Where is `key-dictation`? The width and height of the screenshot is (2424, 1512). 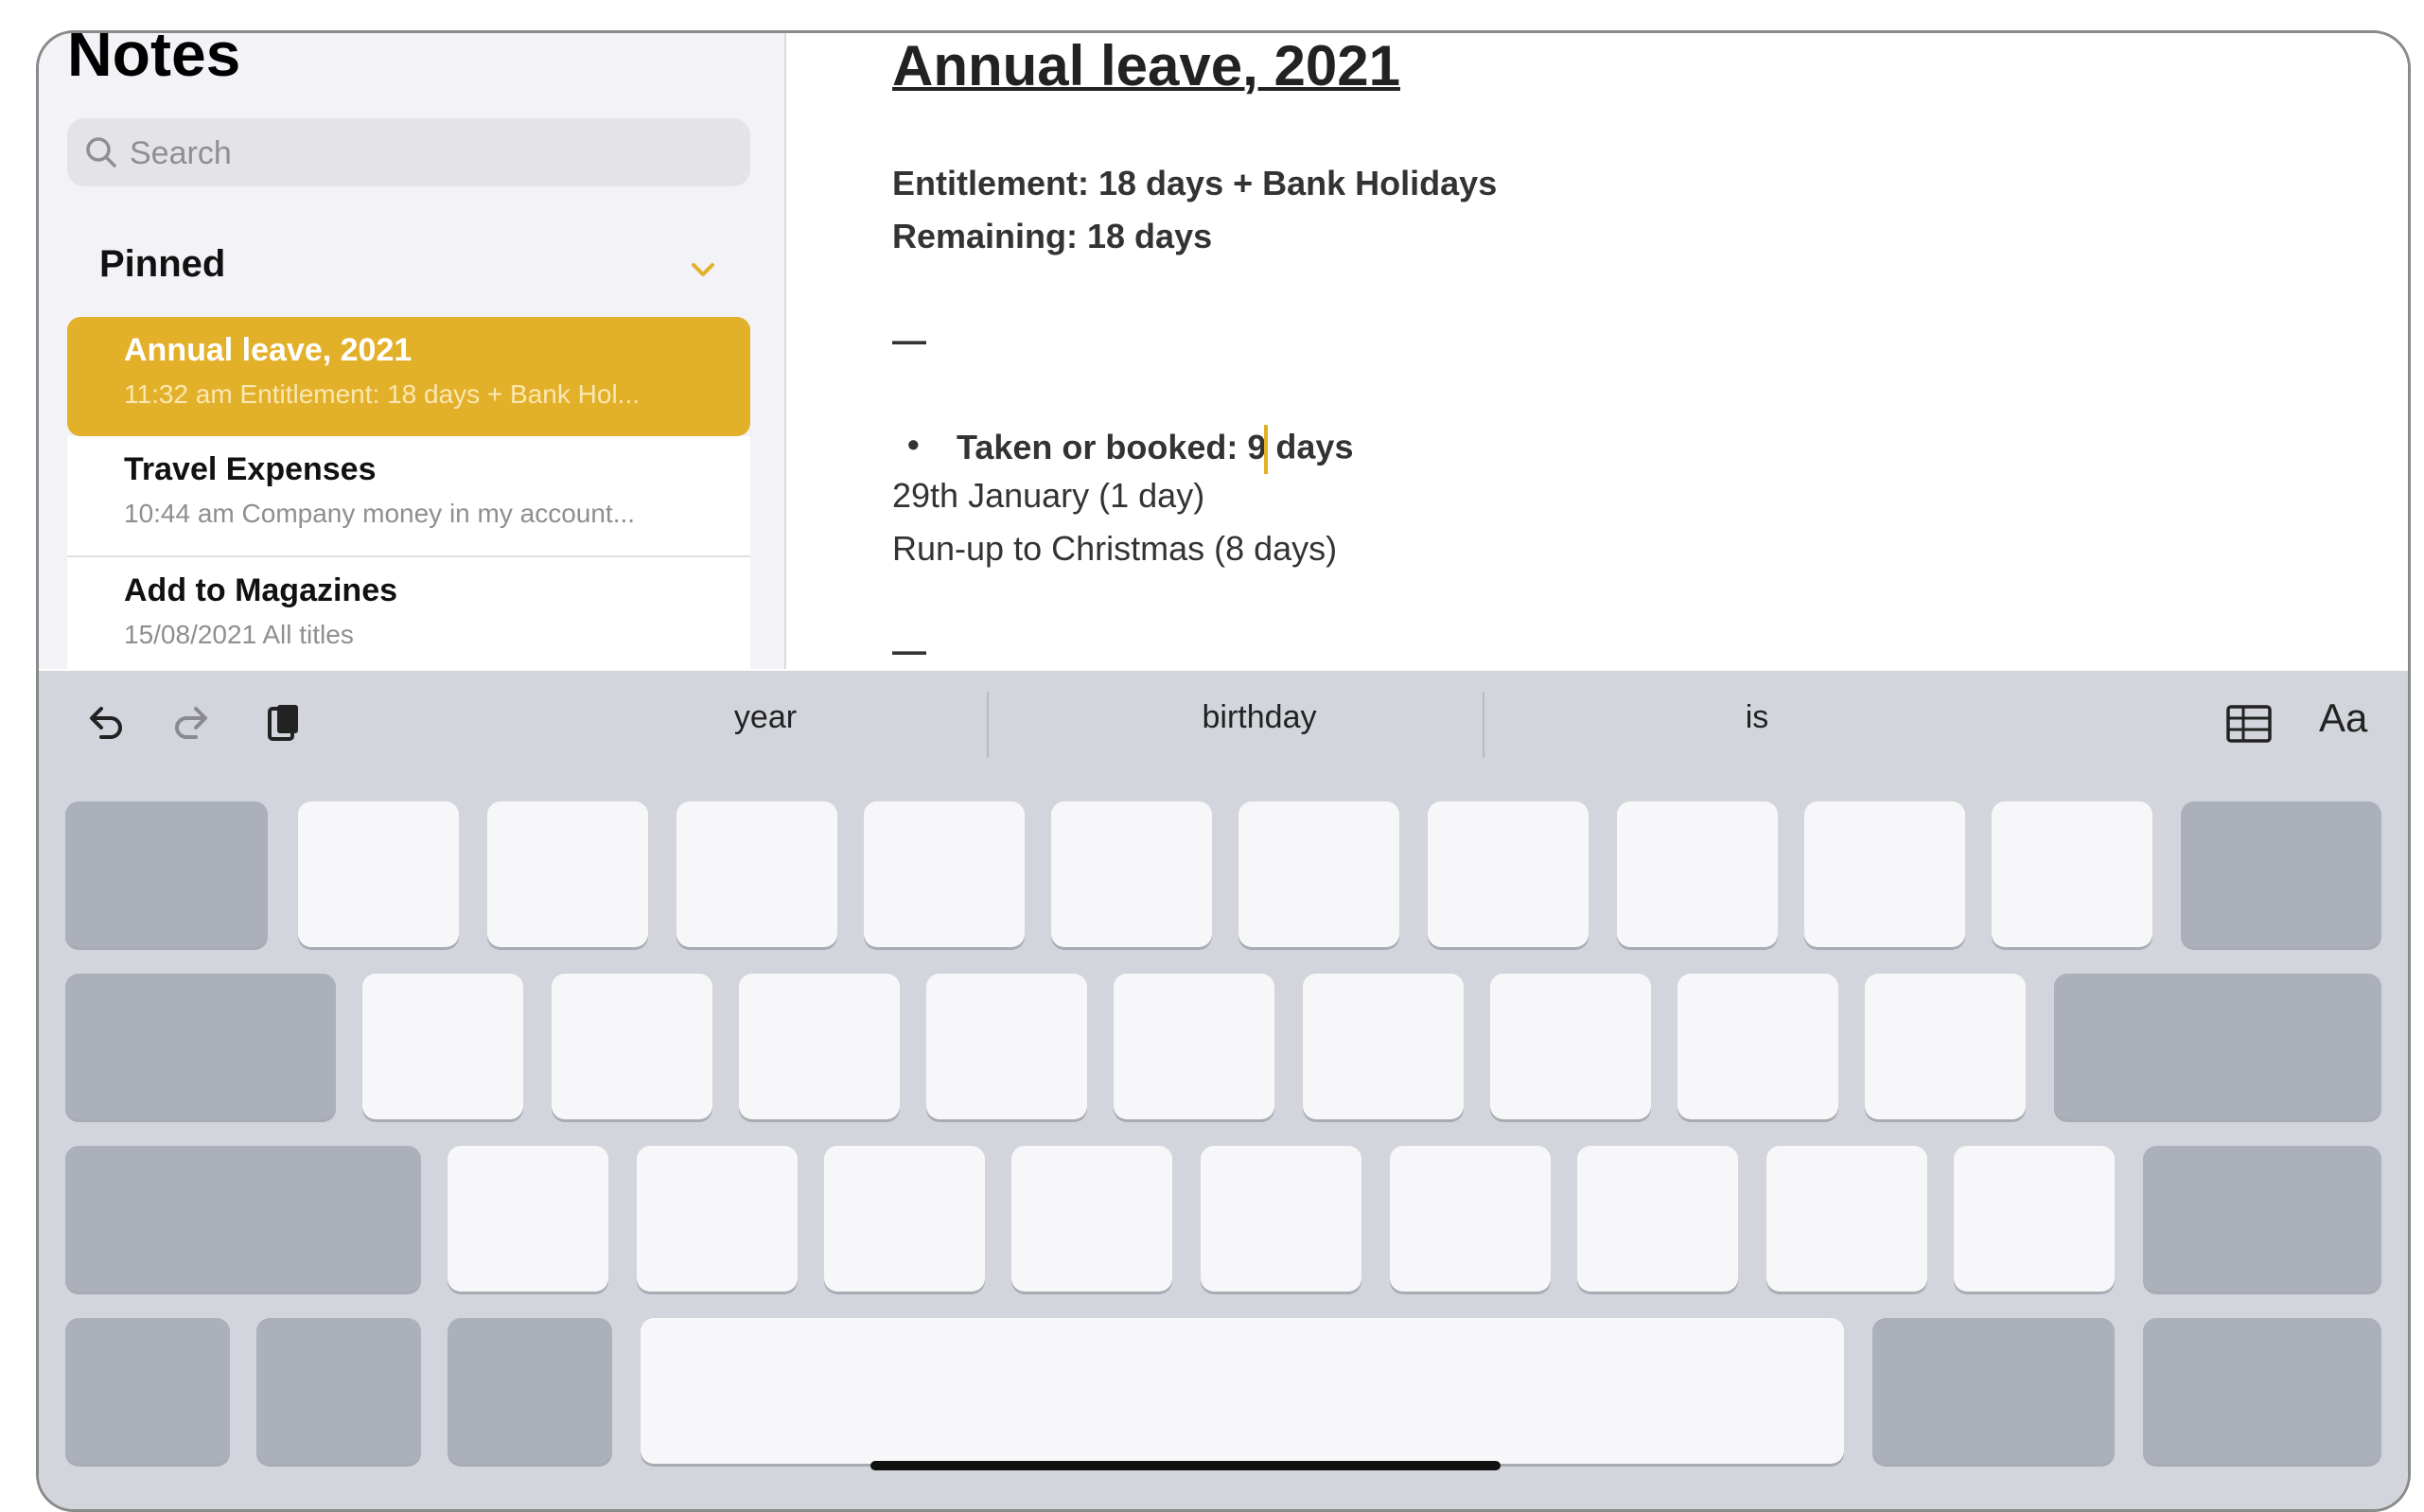 key-dictation is located at coordinates (530, 1391).